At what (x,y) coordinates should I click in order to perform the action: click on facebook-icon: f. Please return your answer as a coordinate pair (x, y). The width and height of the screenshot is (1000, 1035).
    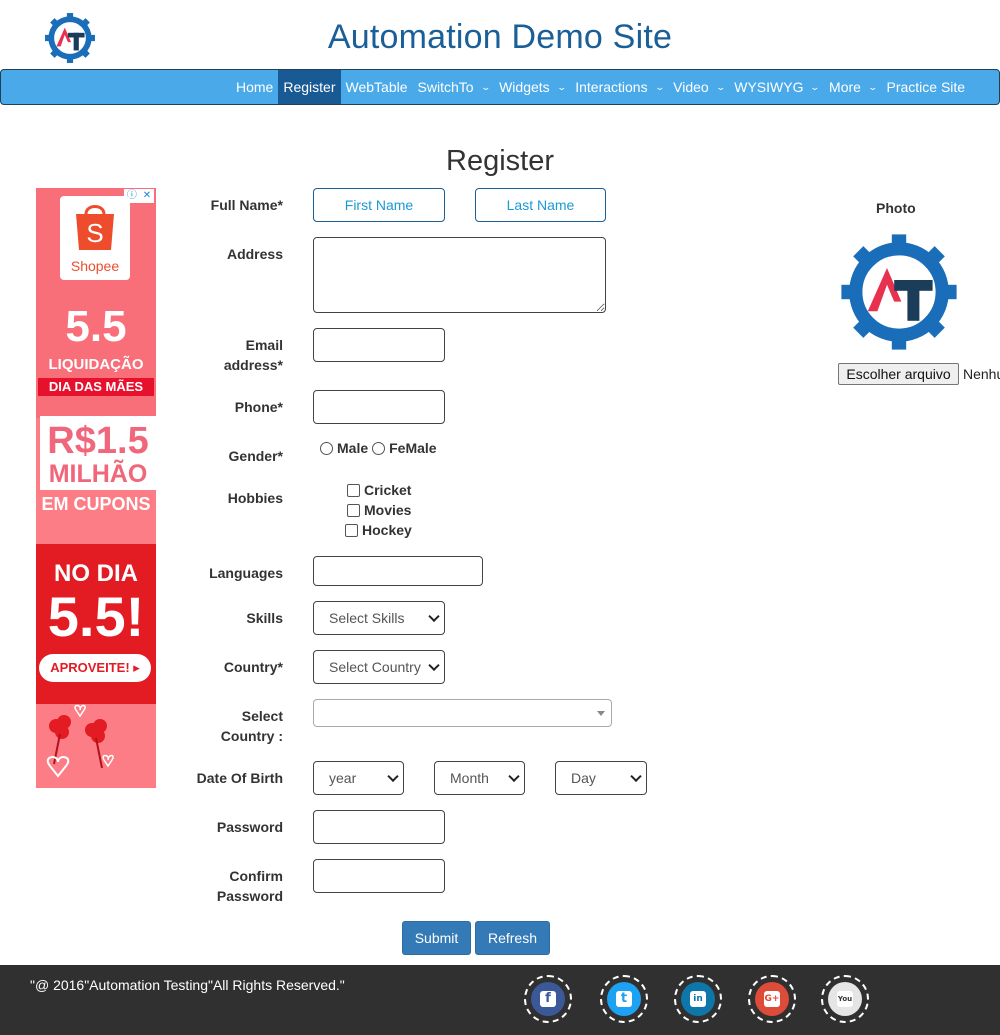
    Looking at the image, I should click on (548, 999).